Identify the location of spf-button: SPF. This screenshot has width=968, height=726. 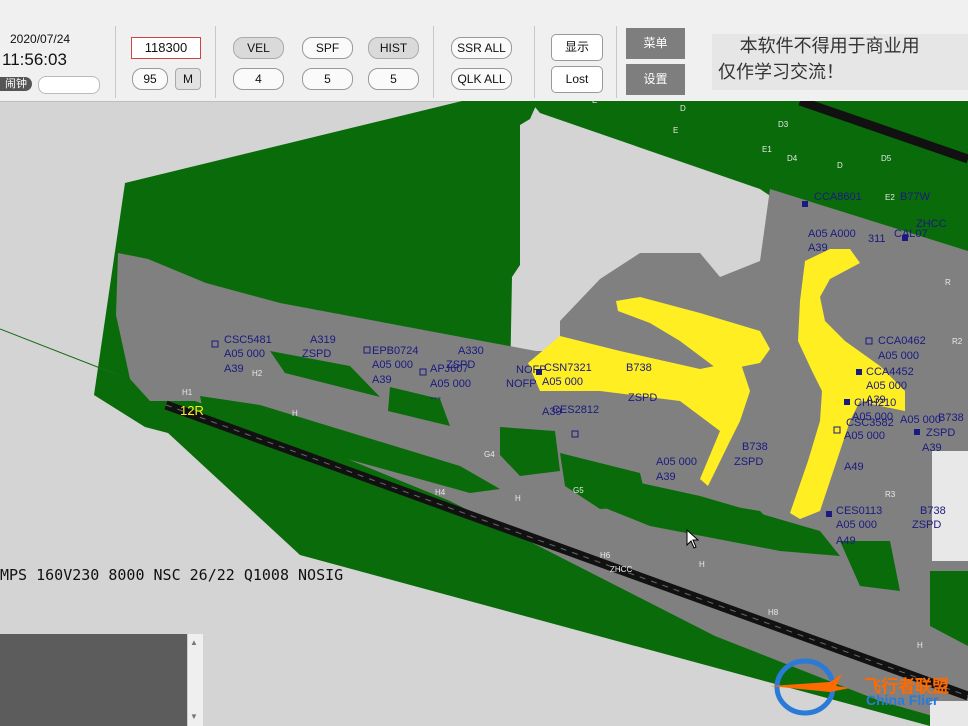
(327, 48).